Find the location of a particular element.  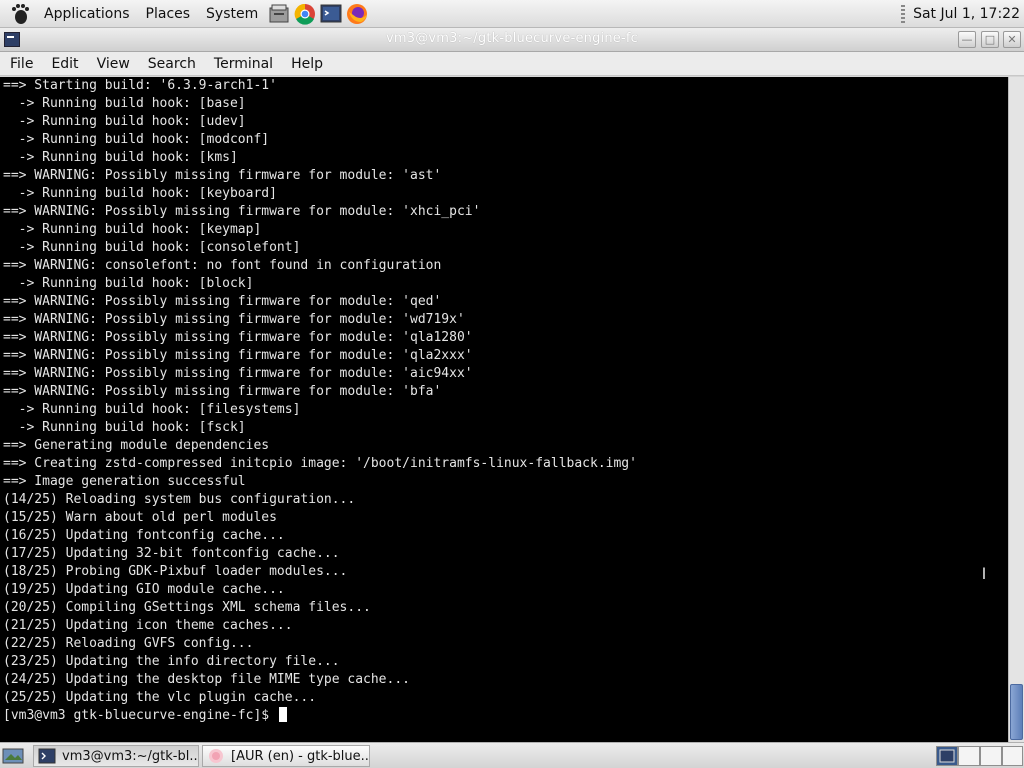

menu-file: File is located at coordinates (20, 64).